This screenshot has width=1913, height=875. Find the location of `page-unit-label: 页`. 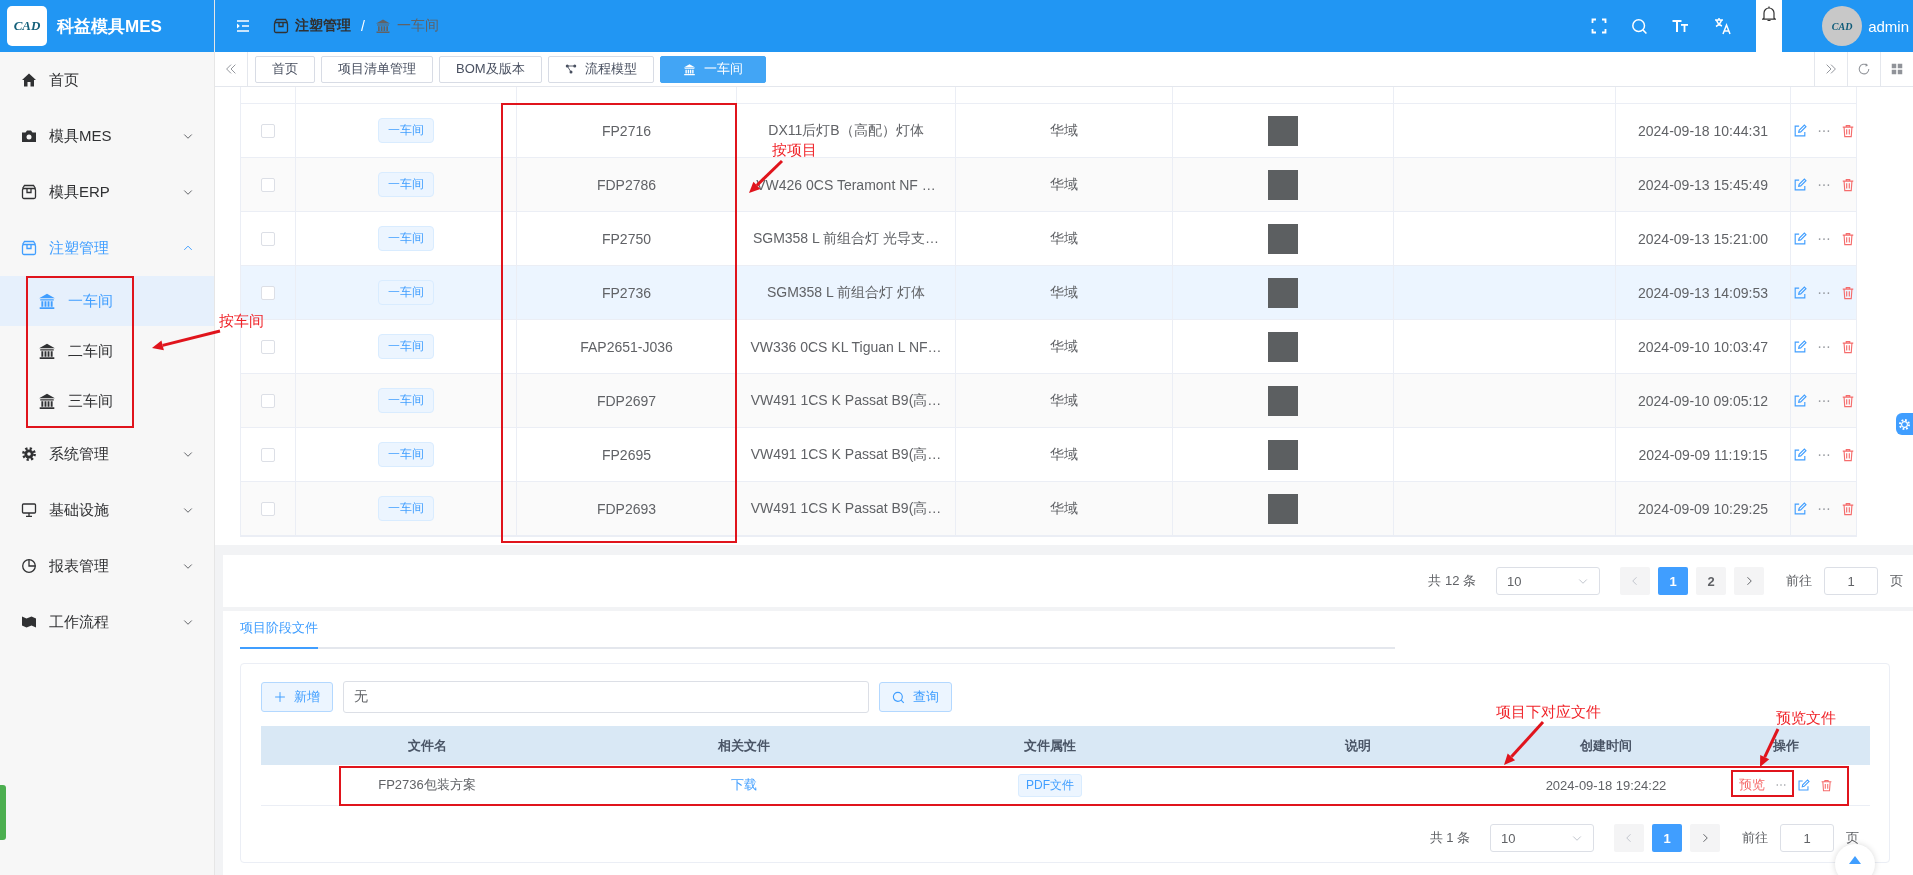

page-unit-label: 页 is located at coordinates (1896, 581).